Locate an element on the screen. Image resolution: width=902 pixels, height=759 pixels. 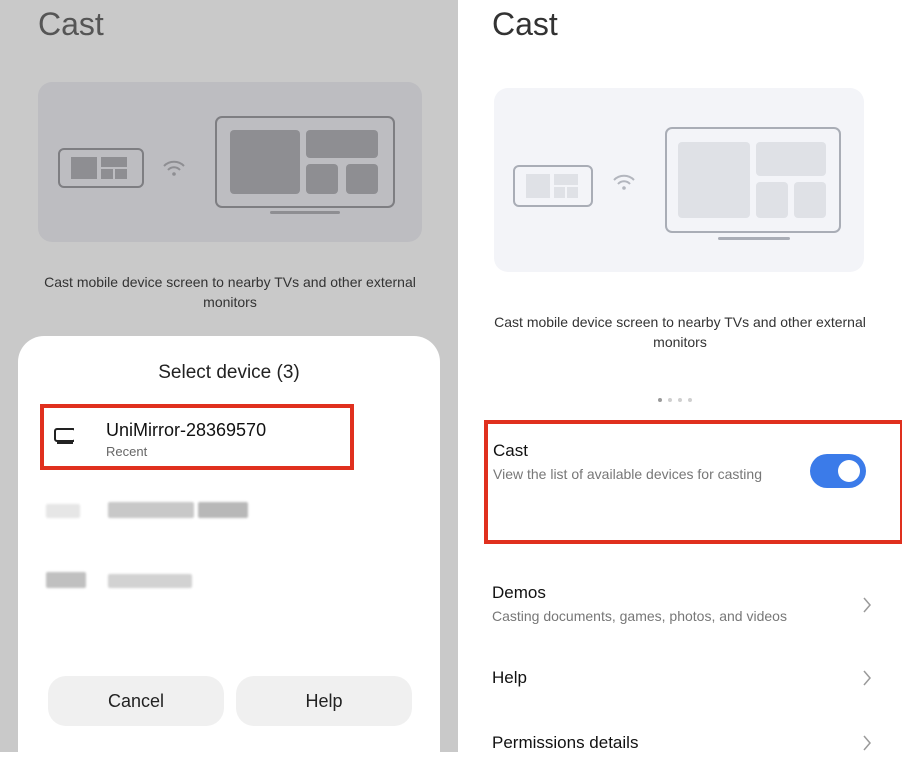
page-indicator is located at coordinates (680, 401).